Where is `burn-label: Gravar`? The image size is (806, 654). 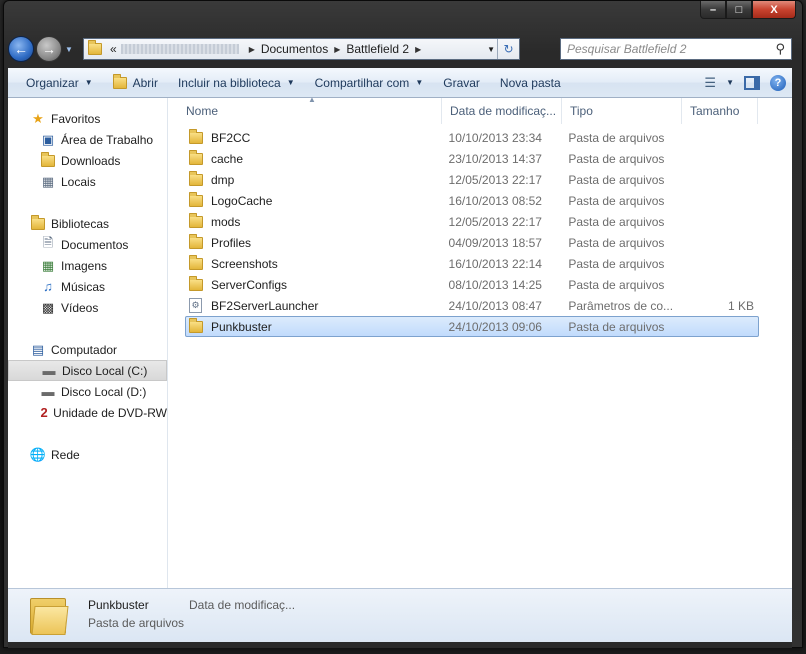
burn-label: Gravar is located at coordinates (461, 82).